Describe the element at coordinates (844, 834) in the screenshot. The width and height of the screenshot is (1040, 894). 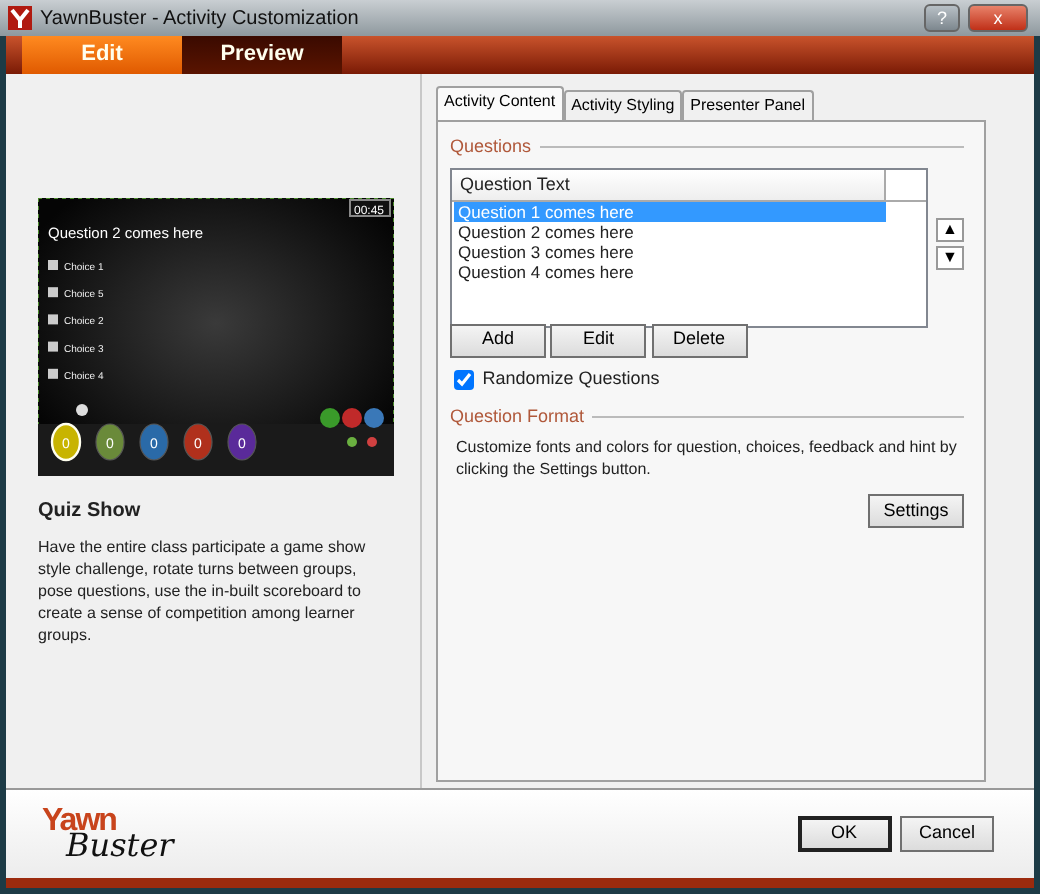
I see `ok-button: OK` at that location.